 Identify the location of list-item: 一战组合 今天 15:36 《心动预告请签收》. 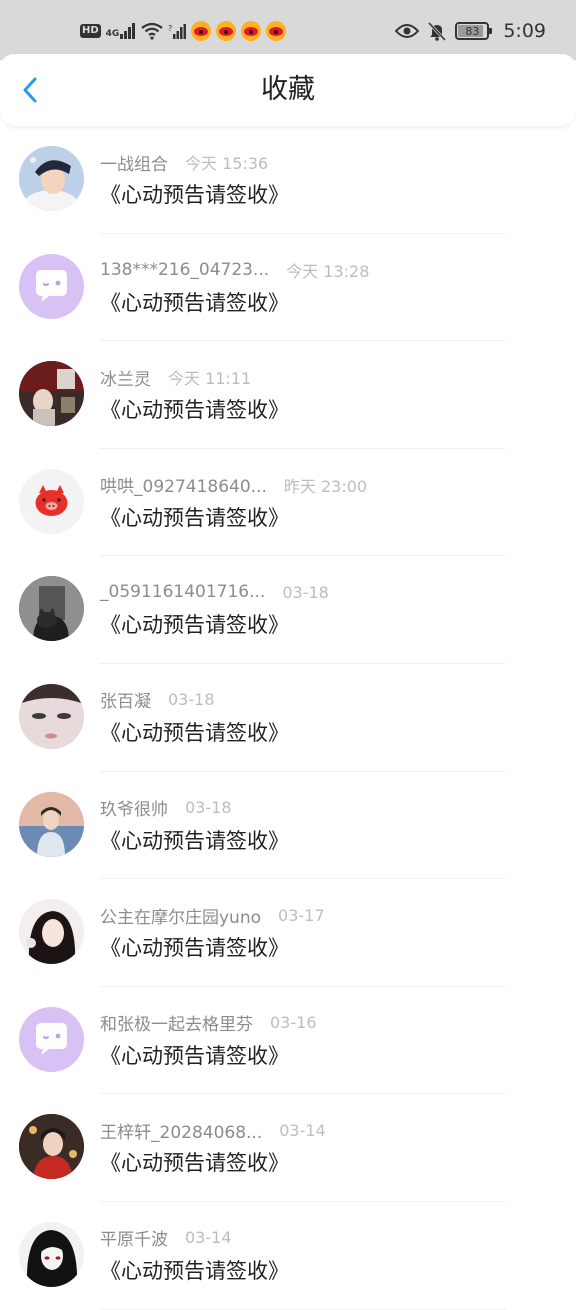
(288, 180).